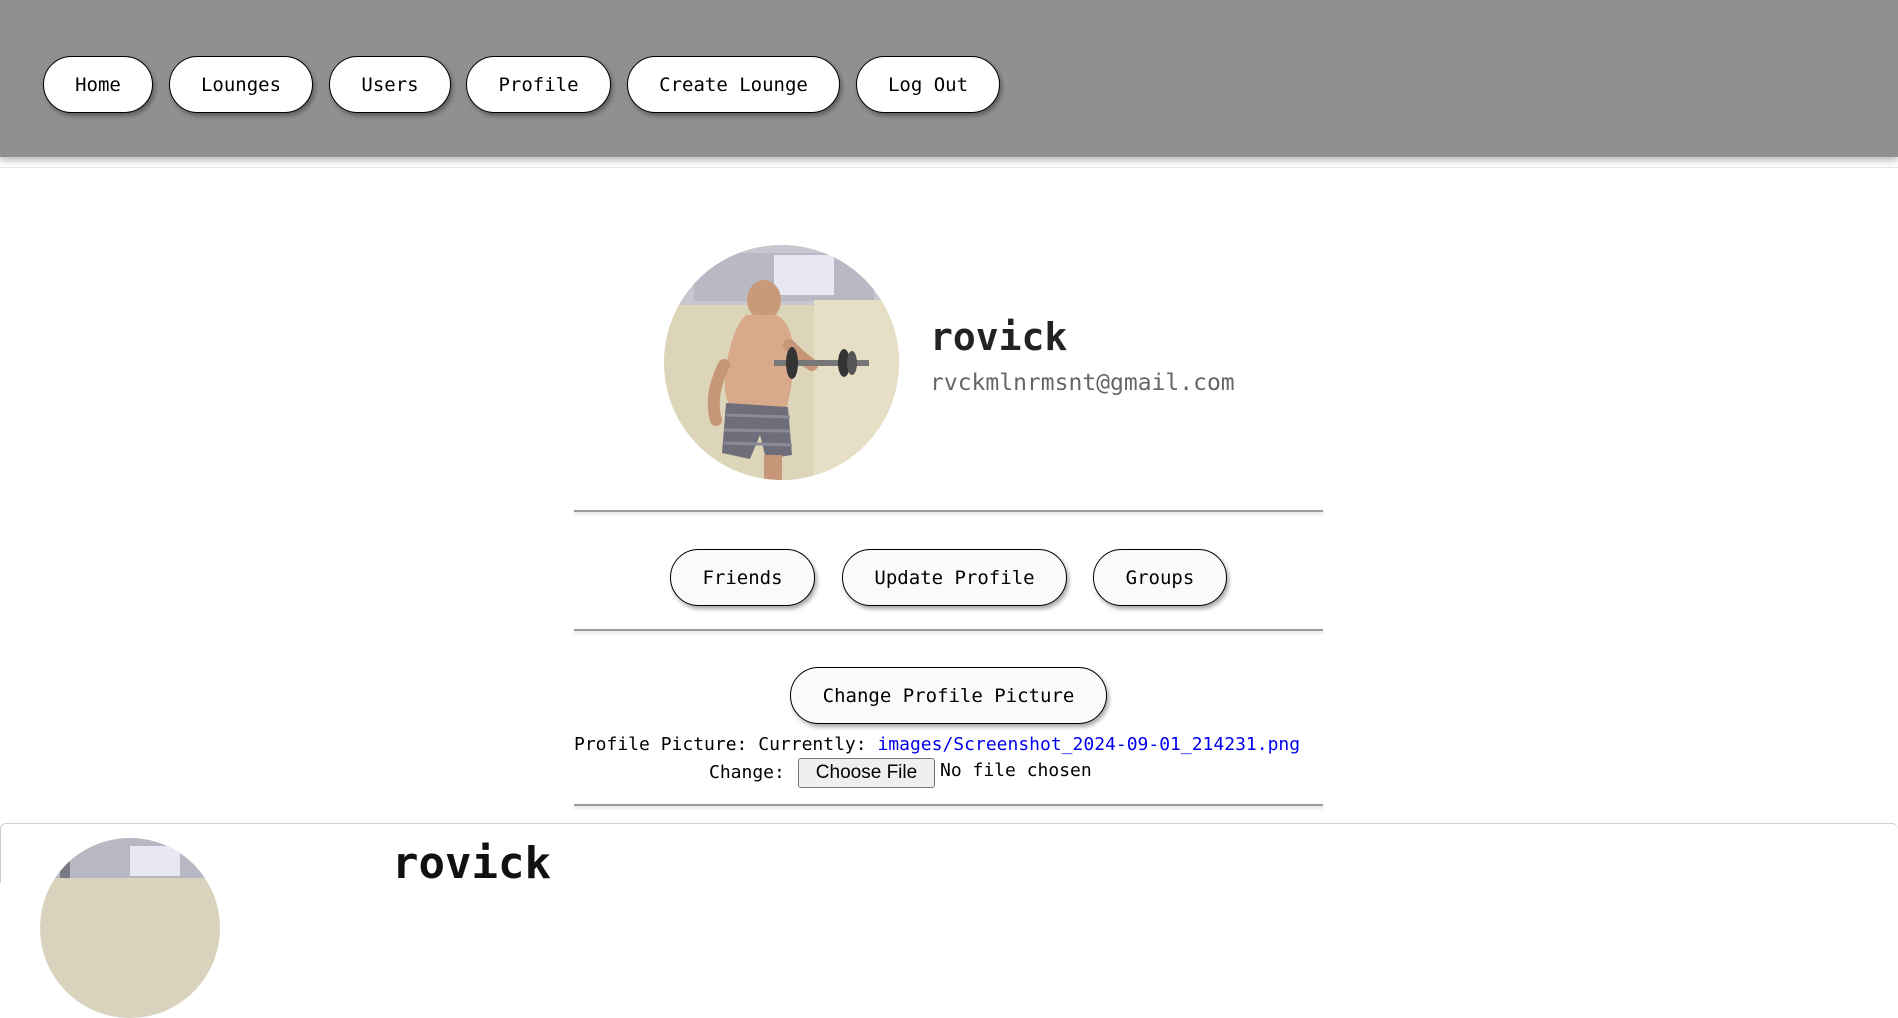 The width and height of the screenshot is (1898, 1018). I want to click on divider-bottom, so click(948, 805).